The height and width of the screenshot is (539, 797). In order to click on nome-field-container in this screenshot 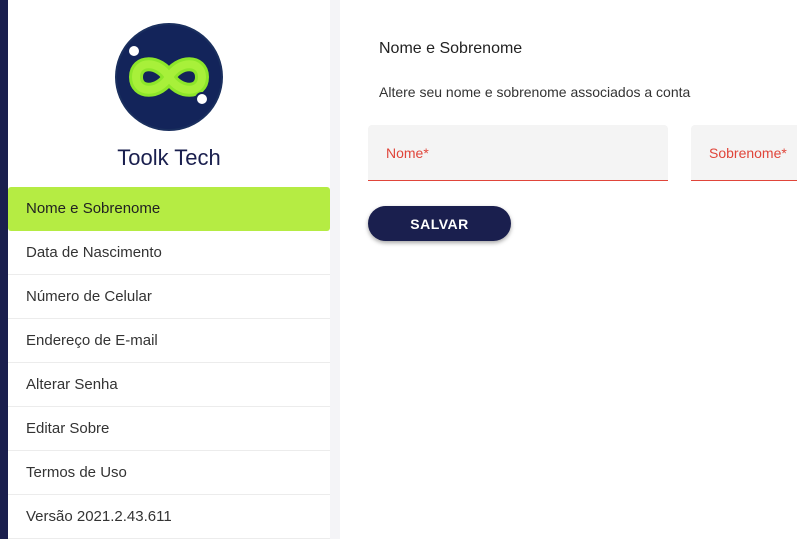, I will do `click(518, 153)`.